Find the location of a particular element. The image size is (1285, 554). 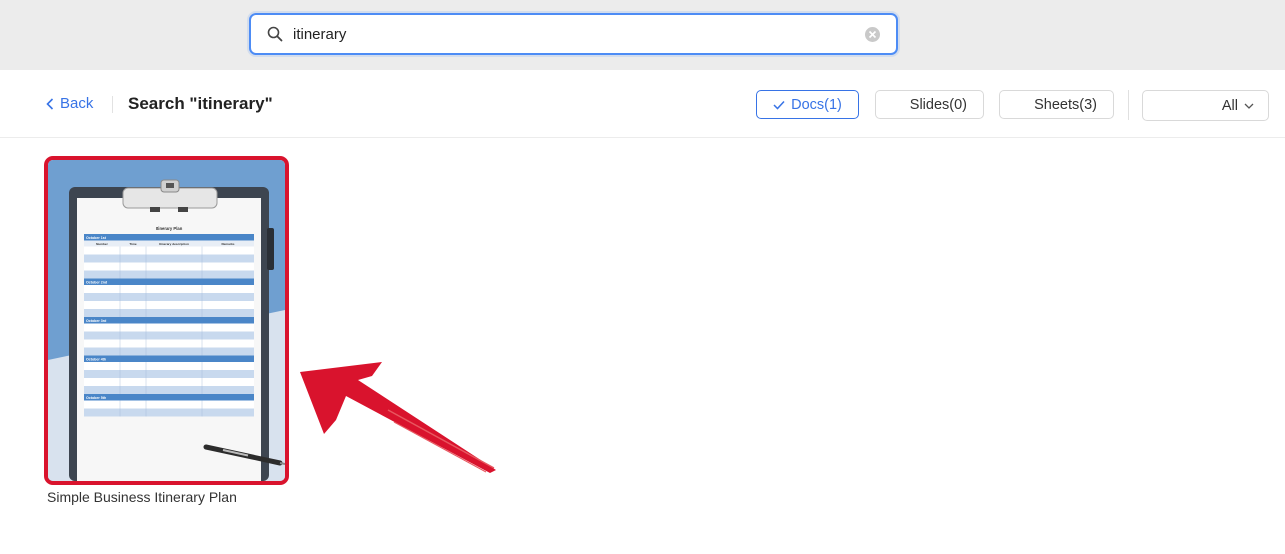

filter-slides-button: Slides(0) is located at coordinates (929, 104).